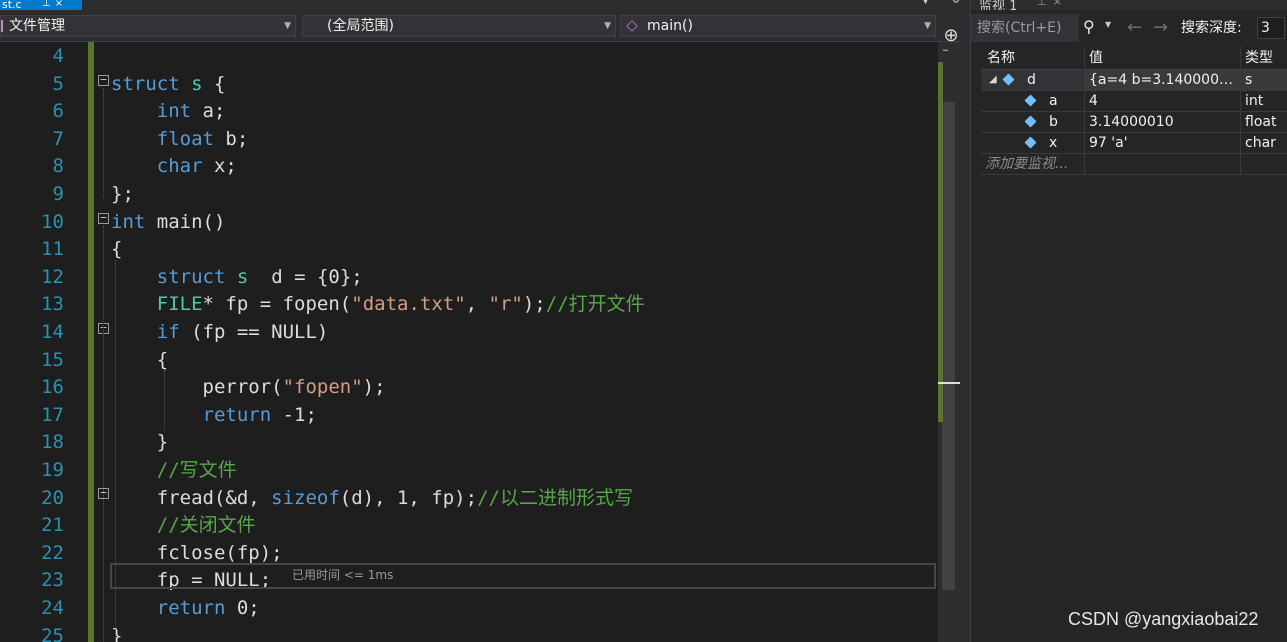 The height and width of the screenshot is (642, 1287). What do you see at coordinates (103, 80) in the screenshot?
I see `collapse-struct-icon: −` at bounding box center [103, 80].